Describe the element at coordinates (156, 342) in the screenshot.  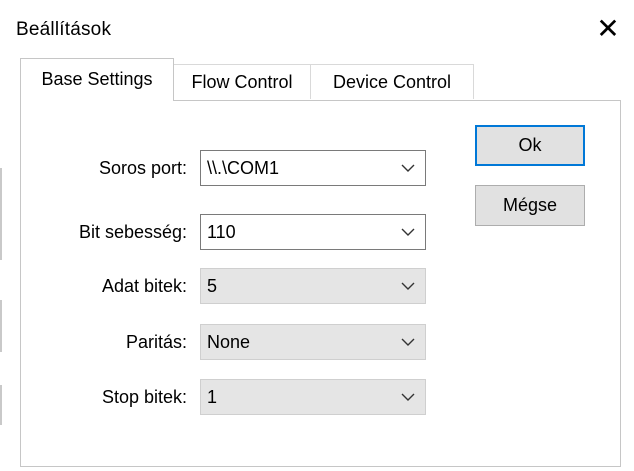
I see `parity-label: Paritás:` at that location.